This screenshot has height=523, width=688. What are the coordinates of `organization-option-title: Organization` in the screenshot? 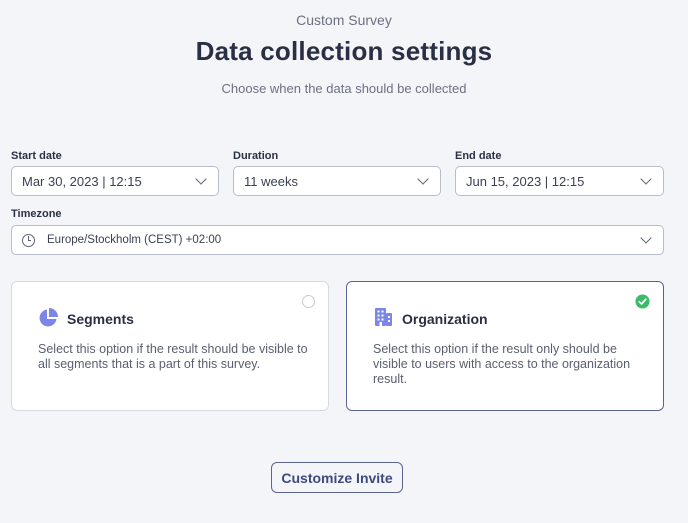 It's located at (445, 319).